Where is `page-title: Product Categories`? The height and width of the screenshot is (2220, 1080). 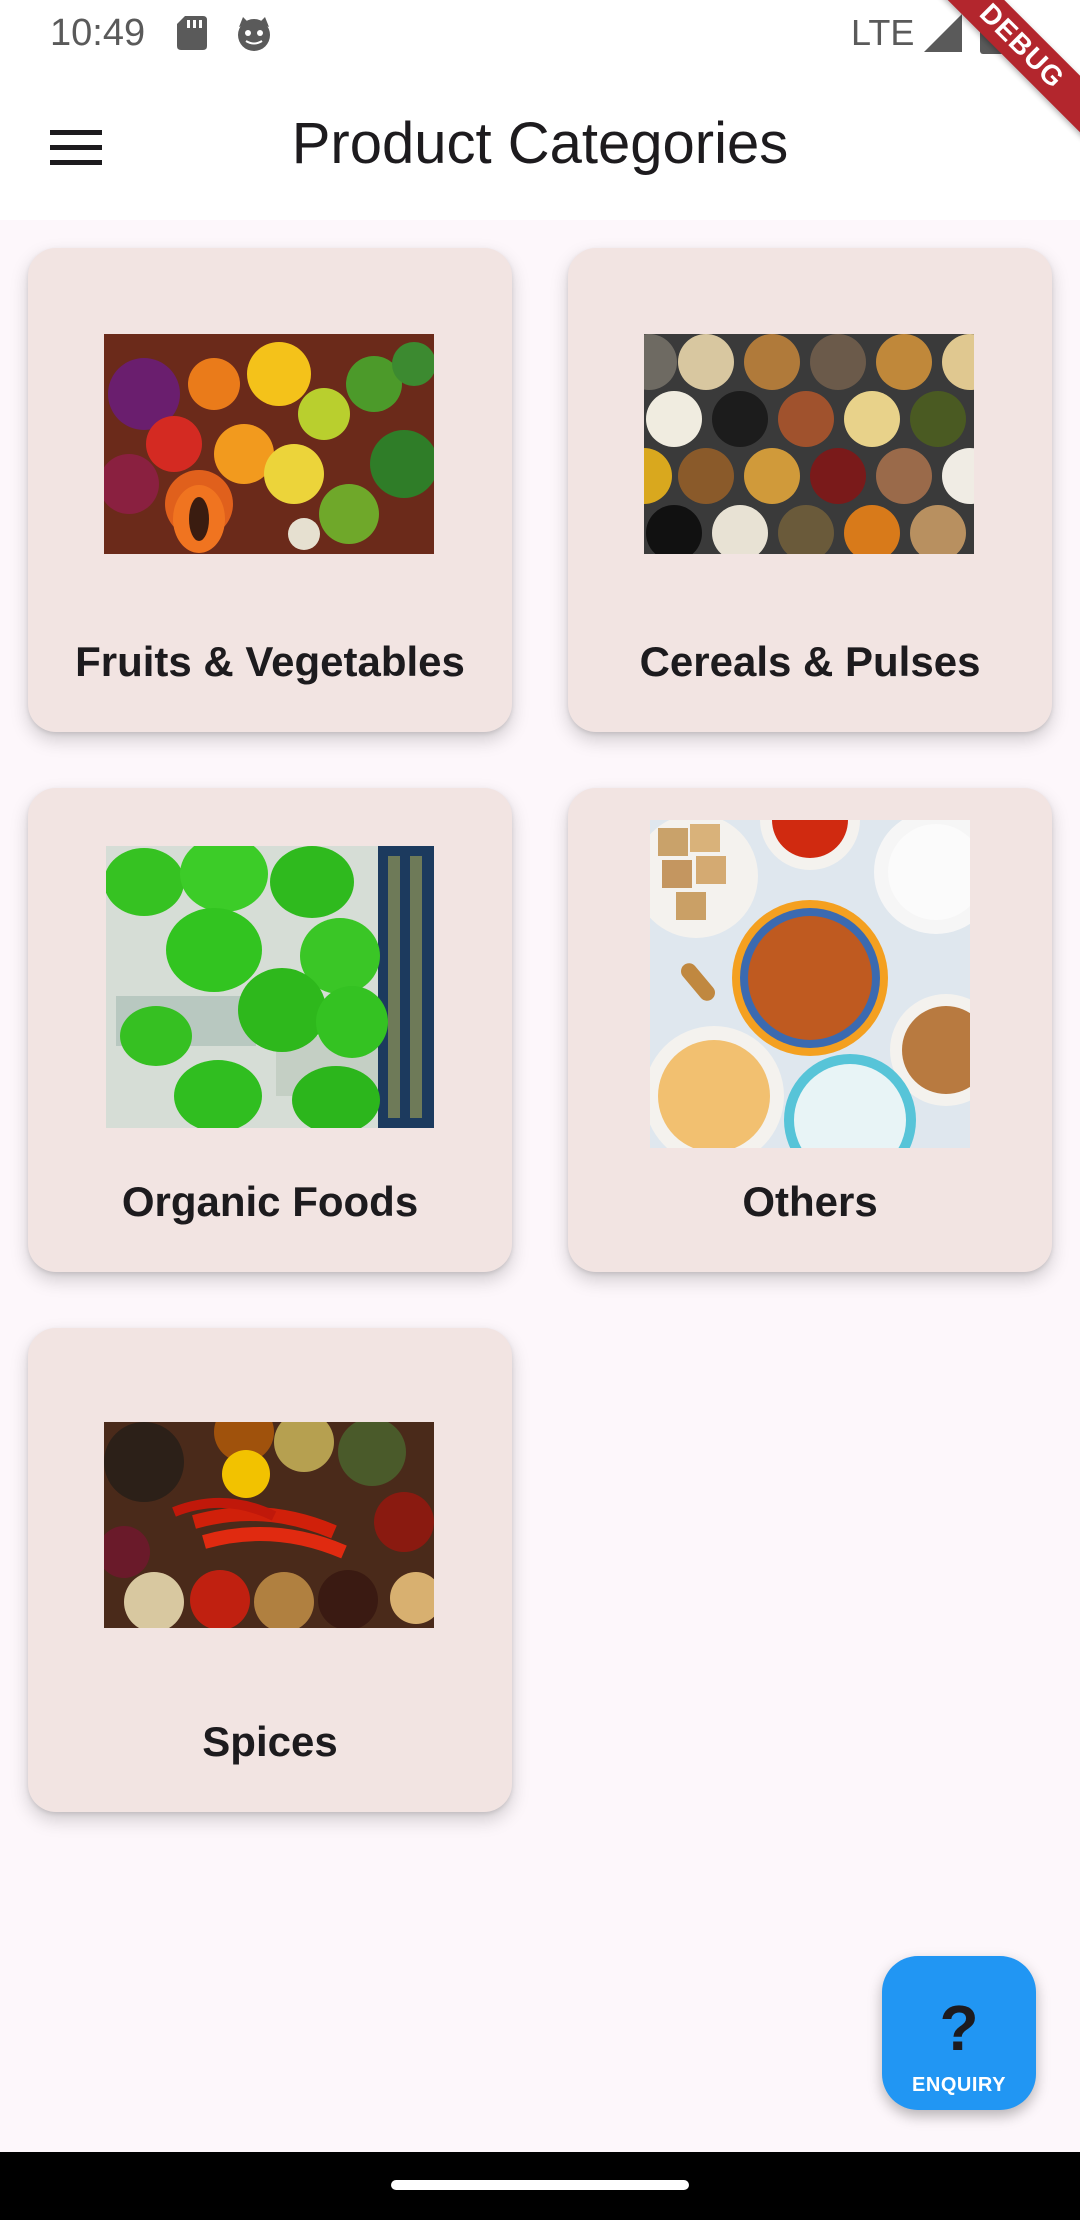 page-title: Product Categories is located at coordinates (540, 143).